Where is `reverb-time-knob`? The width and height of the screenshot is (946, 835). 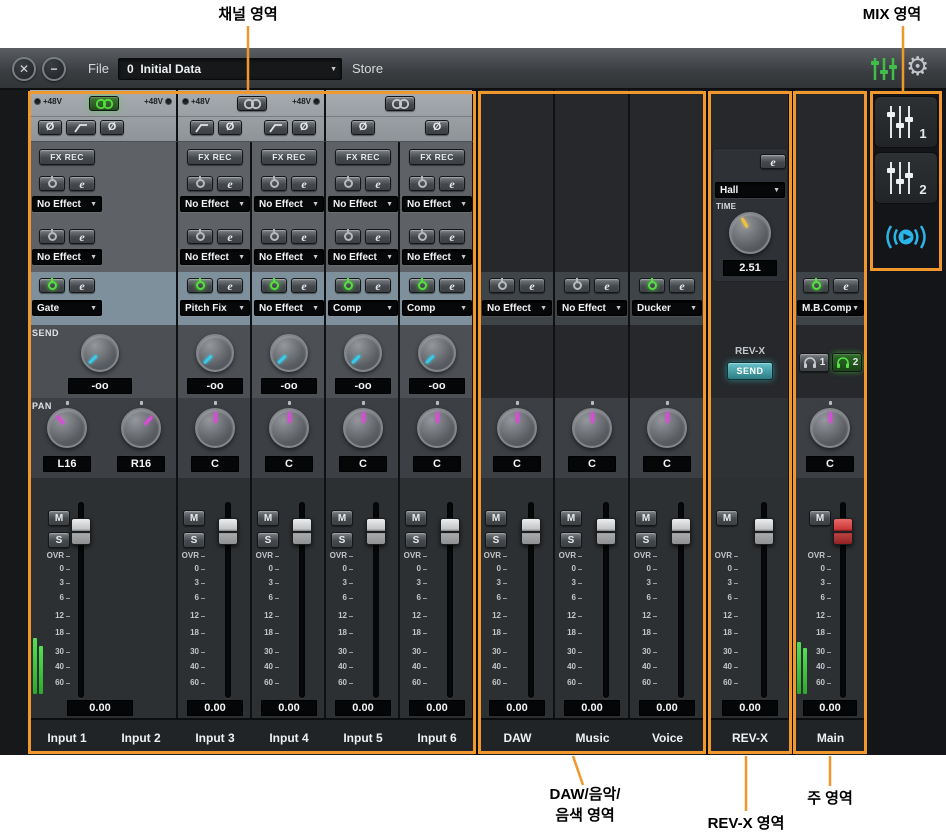 reverb-time-knob is located at coordinates (750, 233).